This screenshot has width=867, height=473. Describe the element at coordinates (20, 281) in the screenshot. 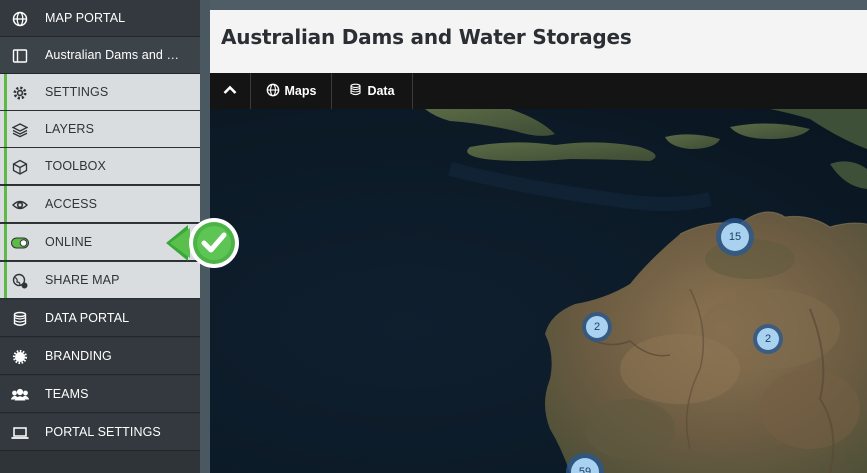

I see `share-globe-icon` at that location.